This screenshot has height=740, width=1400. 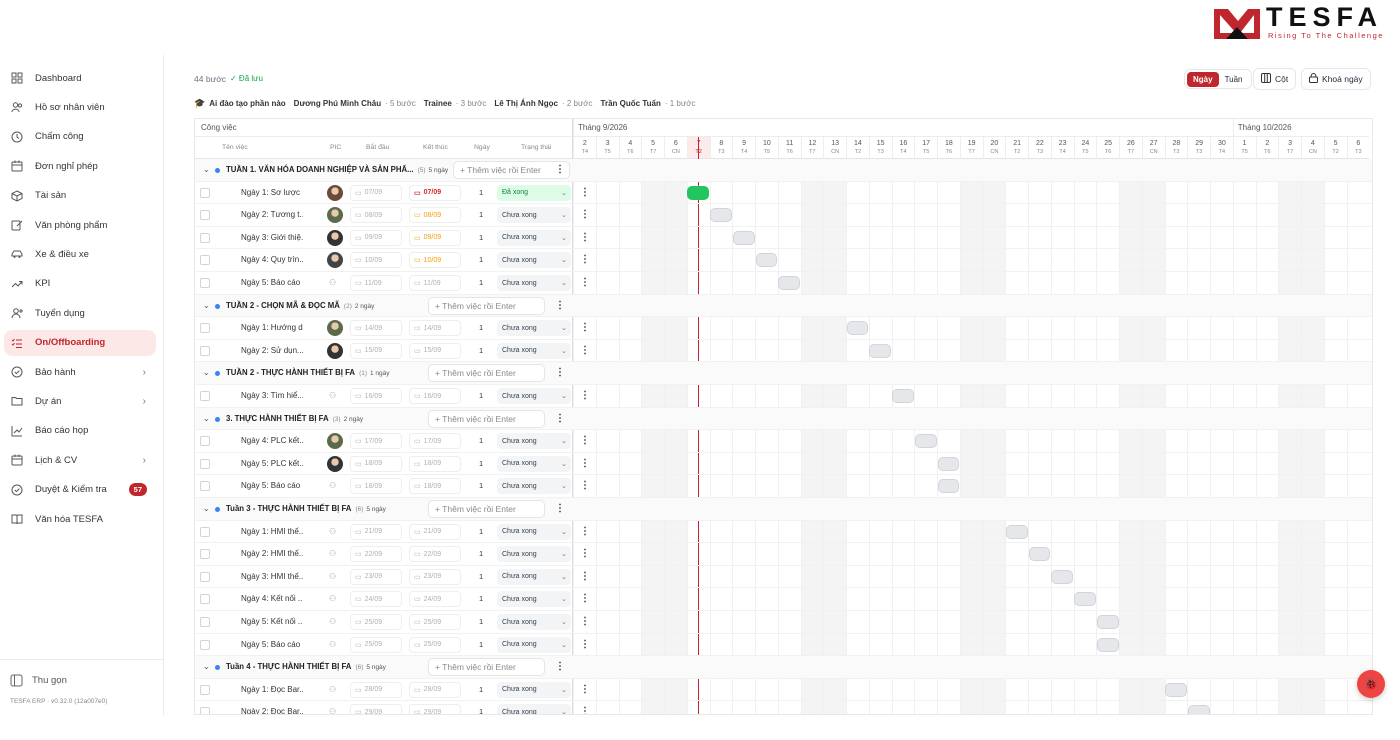 I want to click on start-date-field: ▭ 14/09, so click(x=376, y=328).